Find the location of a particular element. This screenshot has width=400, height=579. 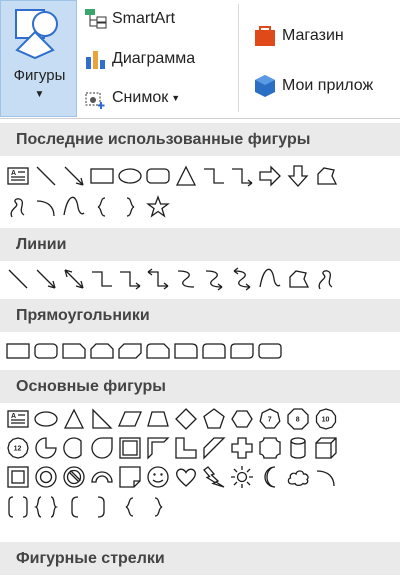

double-brace-shape is located at coordinates (46, 507).